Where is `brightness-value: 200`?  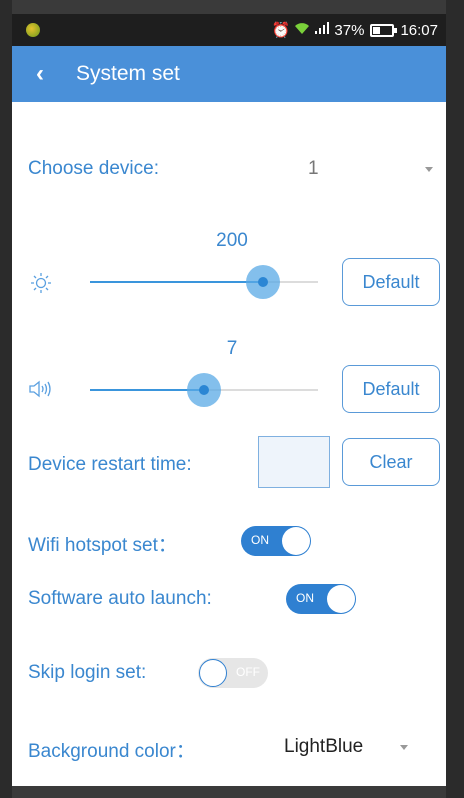 brightness-value: 200 is located at coordinates (232, 240).